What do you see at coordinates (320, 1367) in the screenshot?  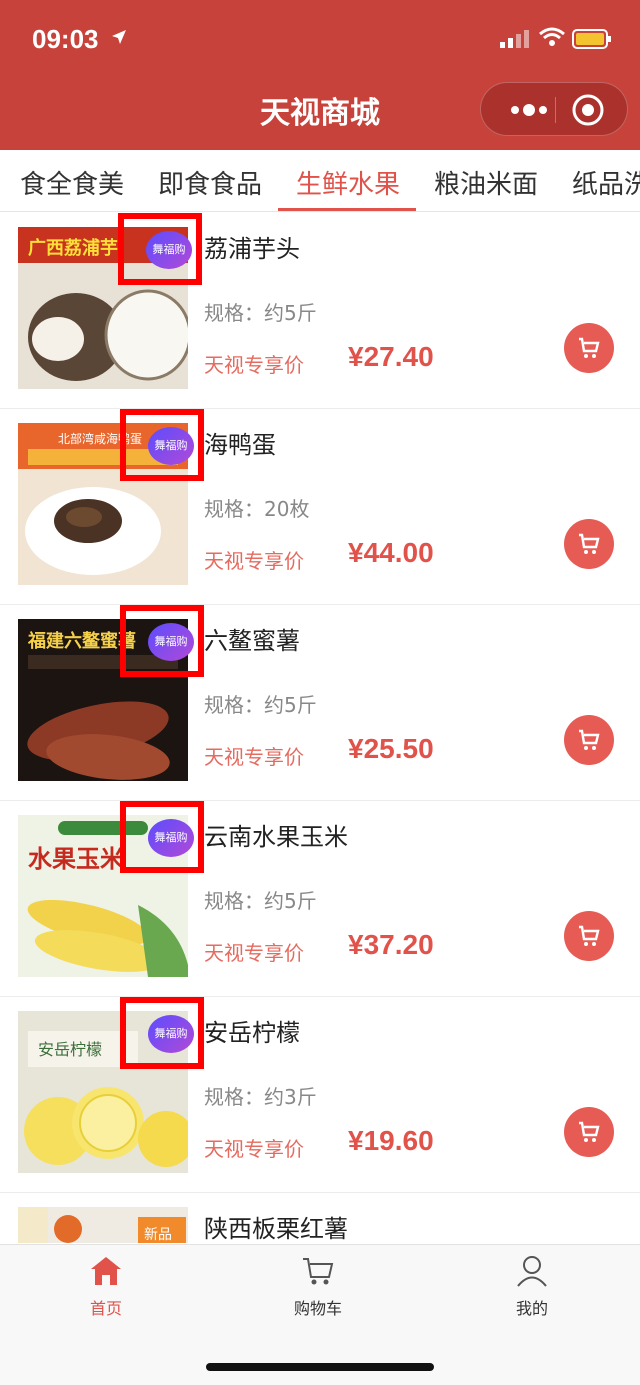 I see `home-indicator` at bounding box center [320, 1367].